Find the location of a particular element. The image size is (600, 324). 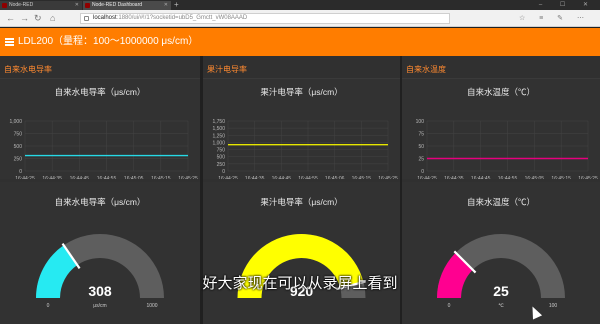

group-title: 自来水电导率 is located at coordinates (28, 69).